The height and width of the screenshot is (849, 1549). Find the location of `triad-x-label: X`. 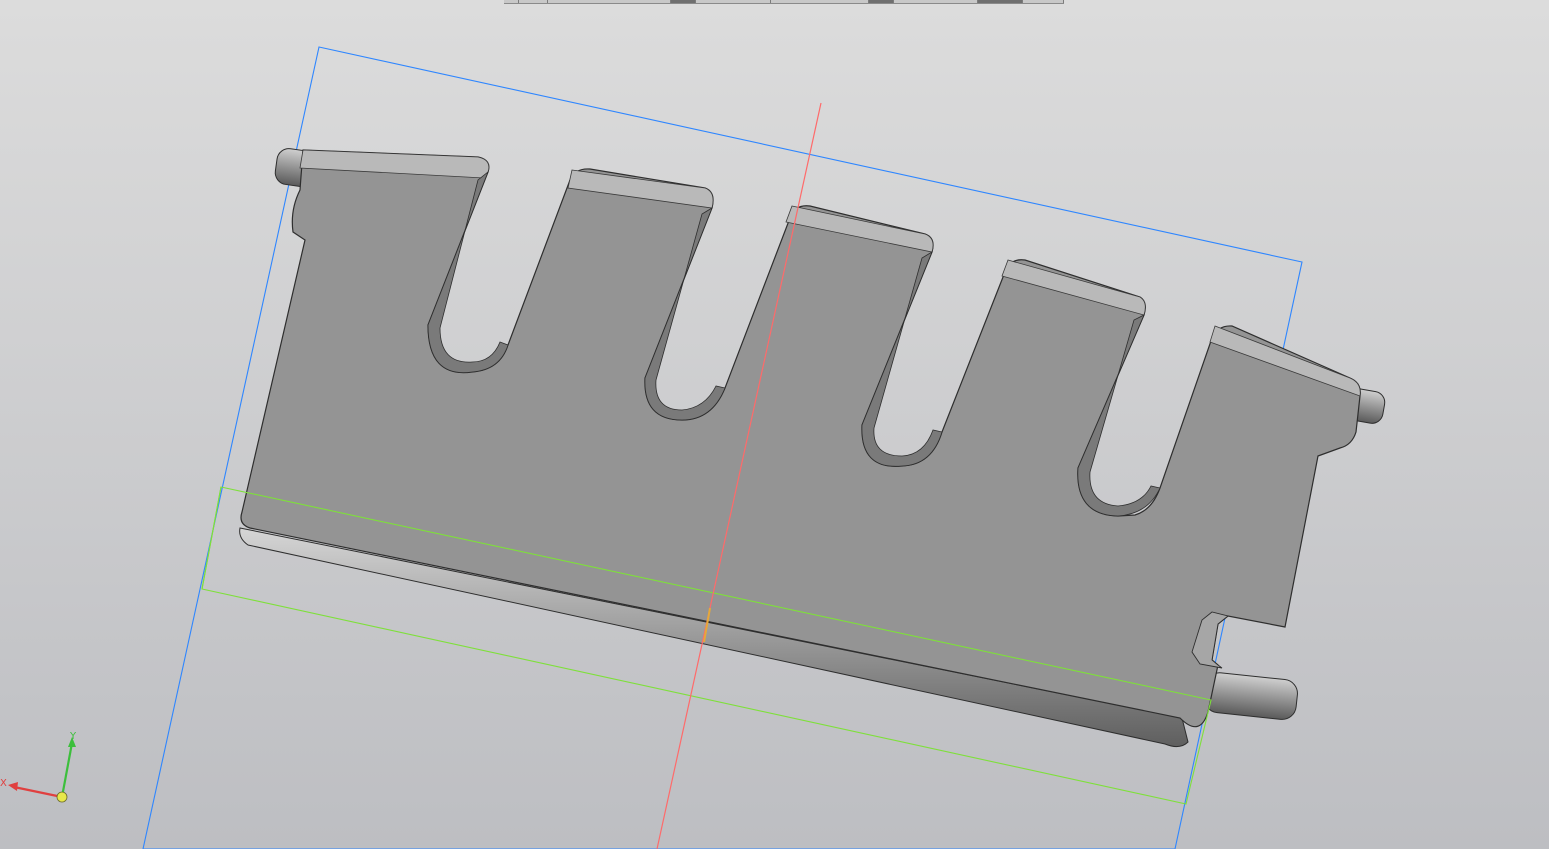

triad-x-label: X is located at coordinates (3, 783).